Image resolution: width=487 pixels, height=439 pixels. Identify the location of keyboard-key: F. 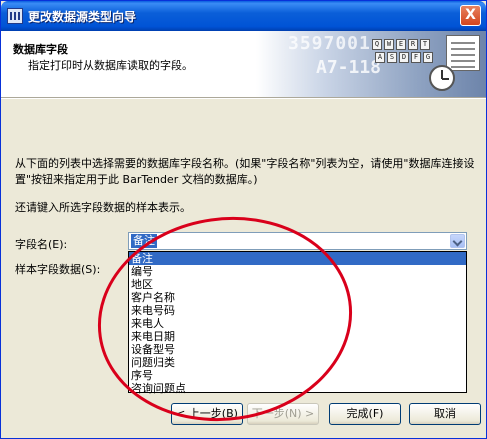
(416, 57).